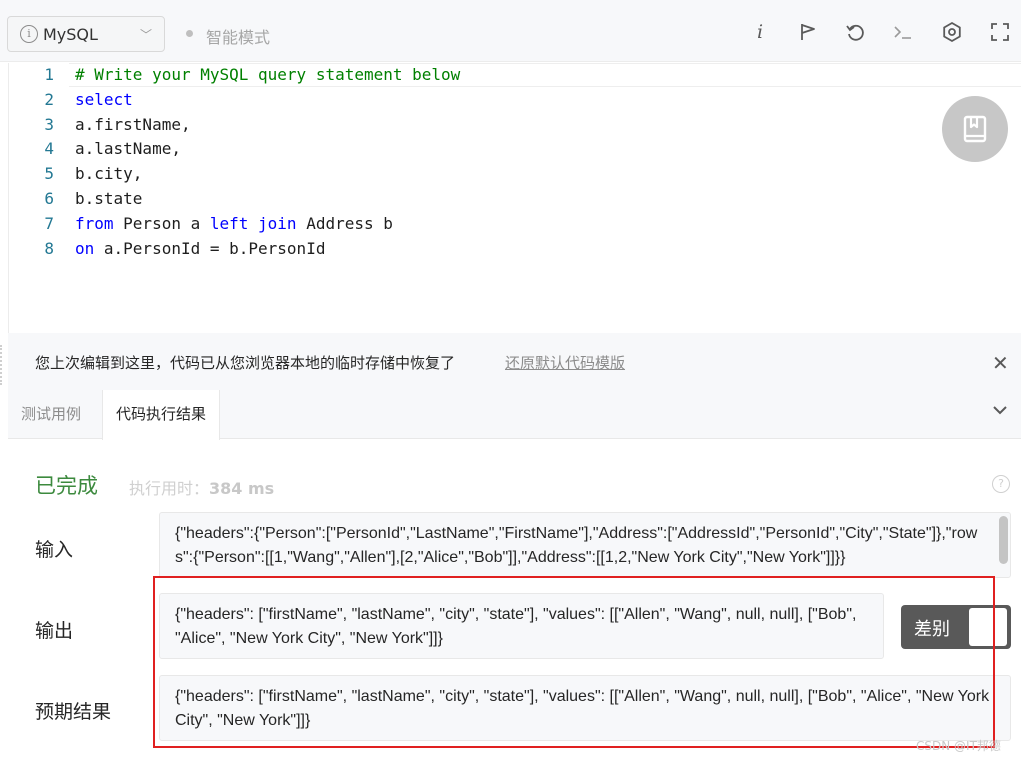 This screenshot has width=1021, height=760. Describe the element at coordinates (903, 32) in the screenshot. I see `console-icon` at that location.